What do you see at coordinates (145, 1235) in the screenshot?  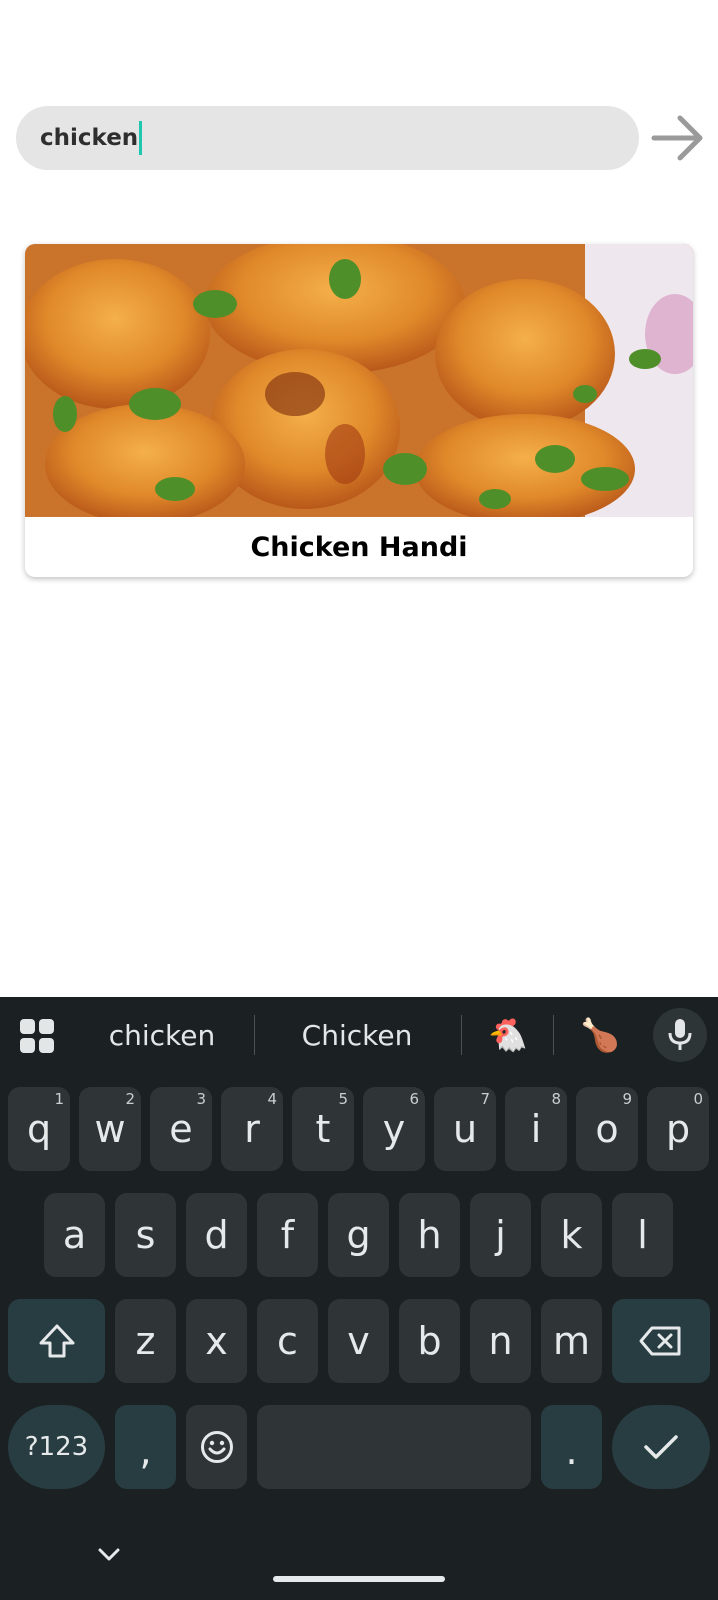 I see `key-s: s` at bounding box center [145, 1235].